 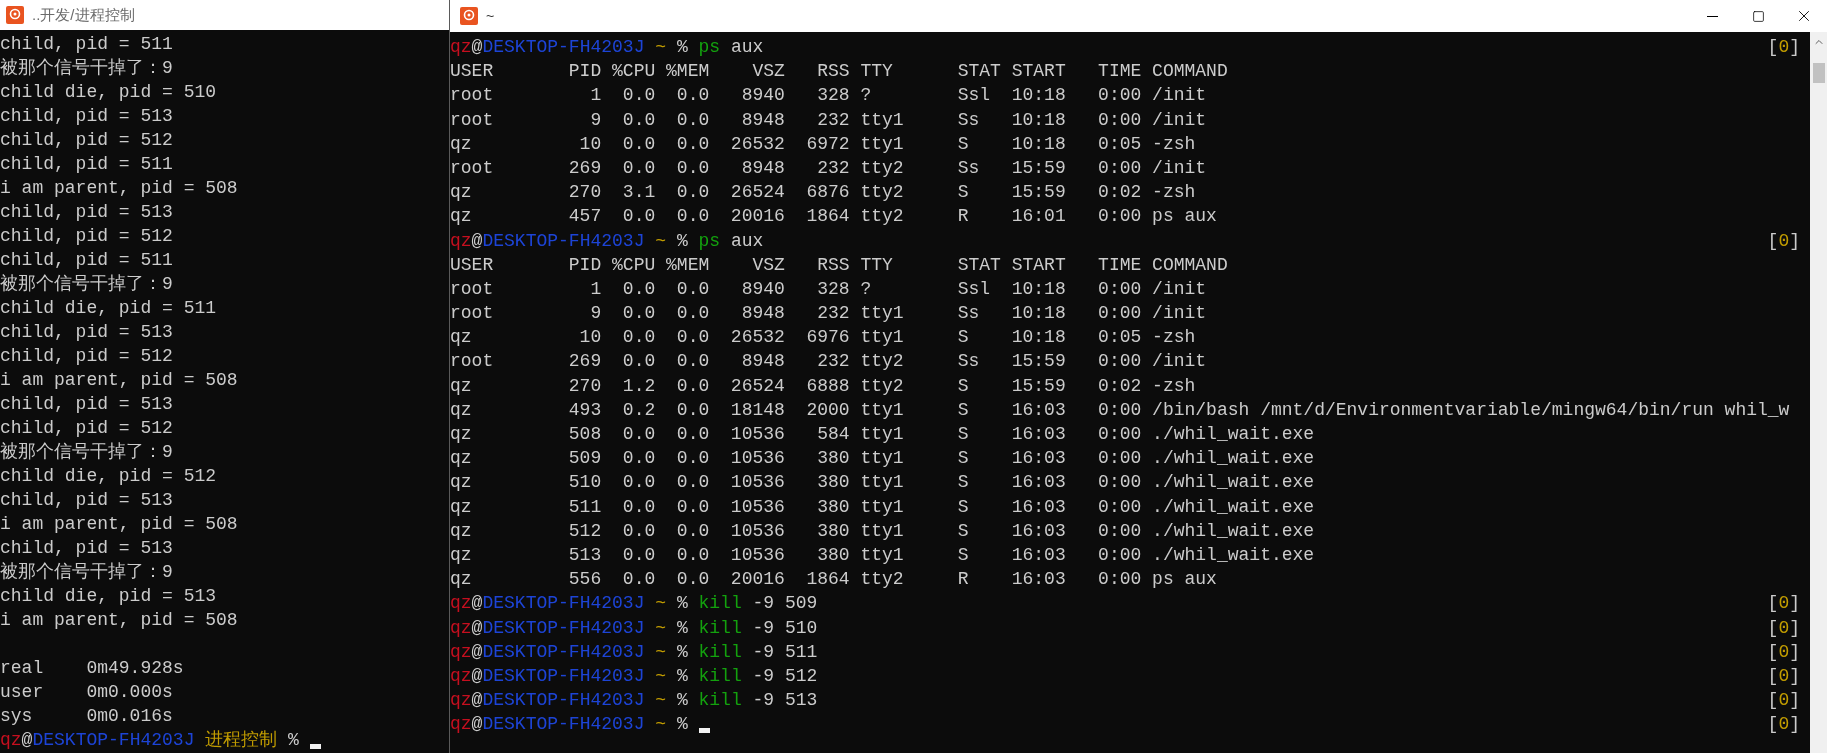 What do you see at coordinates (83, 14) in the screenshot?
I see `window-title: ..开发/进程控制` at bounding box center [83, 14].